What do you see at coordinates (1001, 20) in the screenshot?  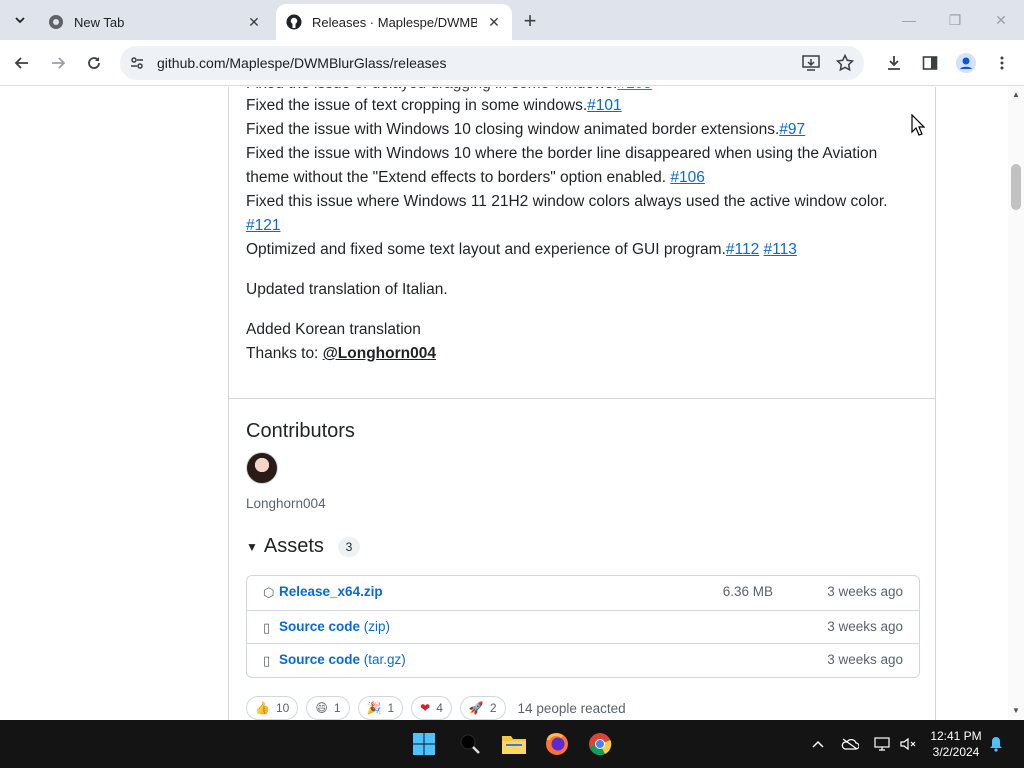 I see `close-window-icon: ✕` at bounding box center [1001, 20].